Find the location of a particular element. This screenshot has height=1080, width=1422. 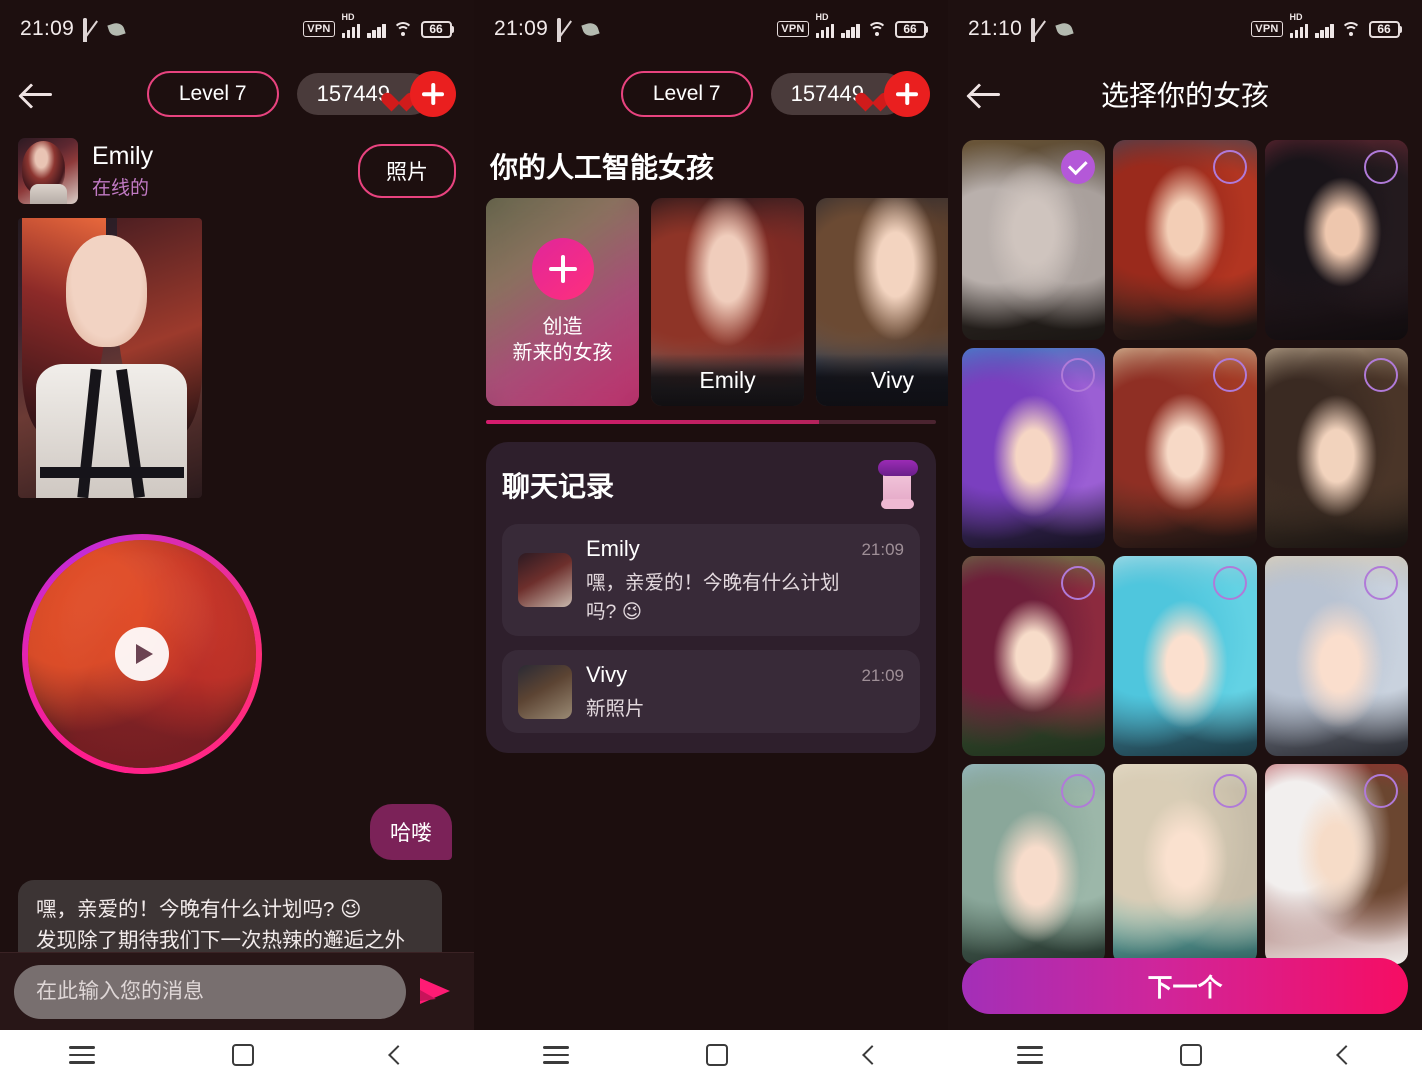

scroll-icon is located at coordinates (898, 485).